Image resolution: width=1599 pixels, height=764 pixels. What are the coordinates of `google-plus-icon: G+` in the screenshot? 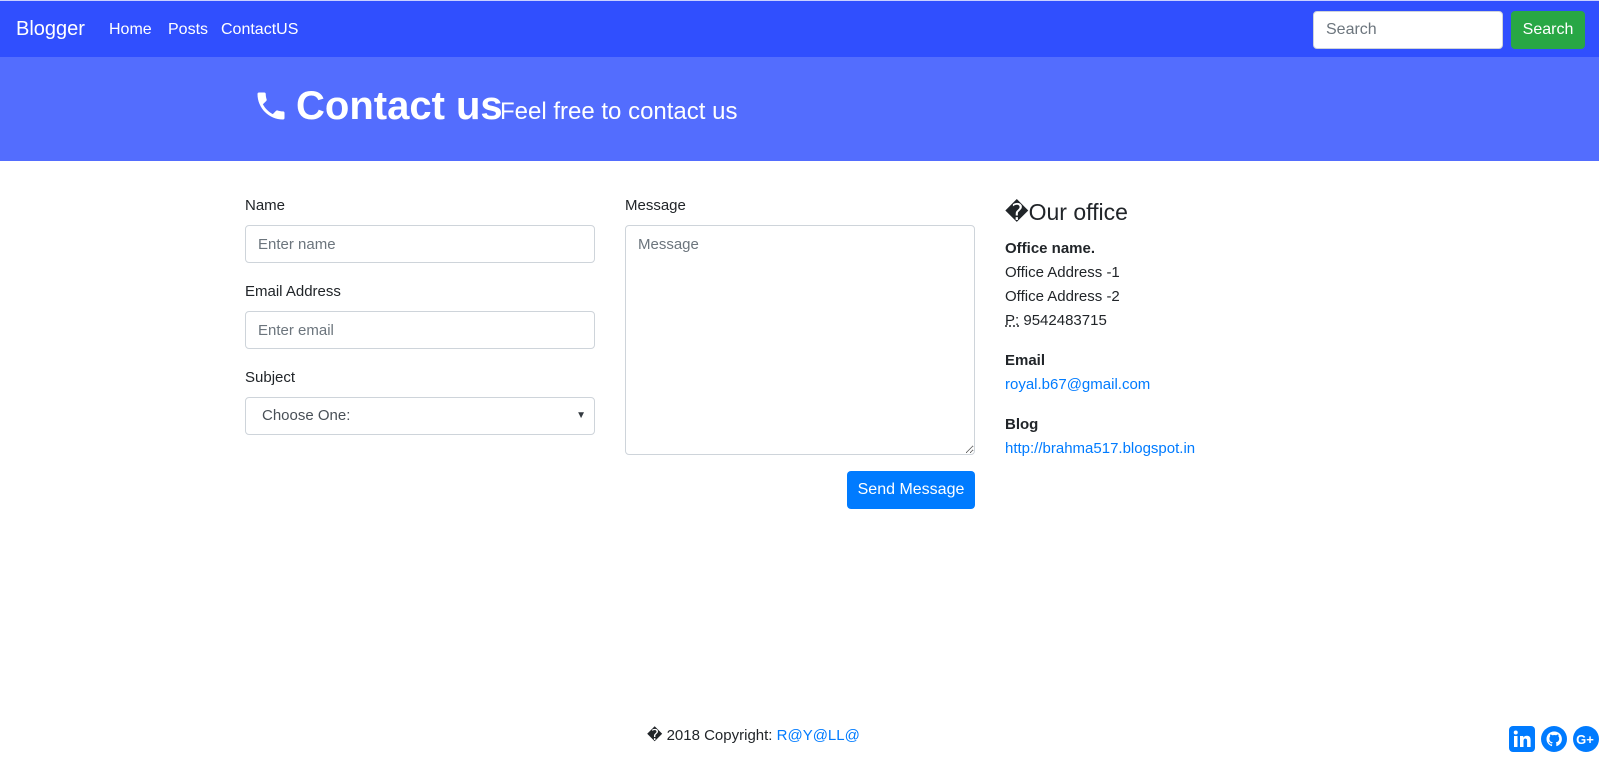 It's located at (1585, 739).